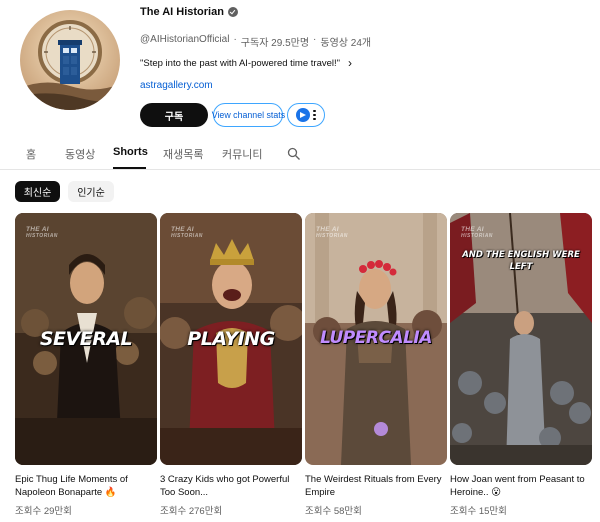 Image resolution: width=600 pixels, height=522 pixels. What do you see at coordinates (129, 168) in the screenshot?
I see `active-tab-indicator` at bounding box center [129, 168].